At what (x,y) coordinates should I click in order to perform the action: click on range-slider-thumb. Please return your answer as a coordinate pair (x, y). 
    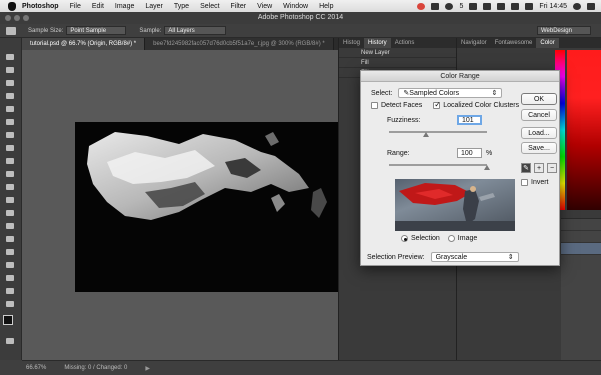
    Looking at the image, I should click on (487, 167).